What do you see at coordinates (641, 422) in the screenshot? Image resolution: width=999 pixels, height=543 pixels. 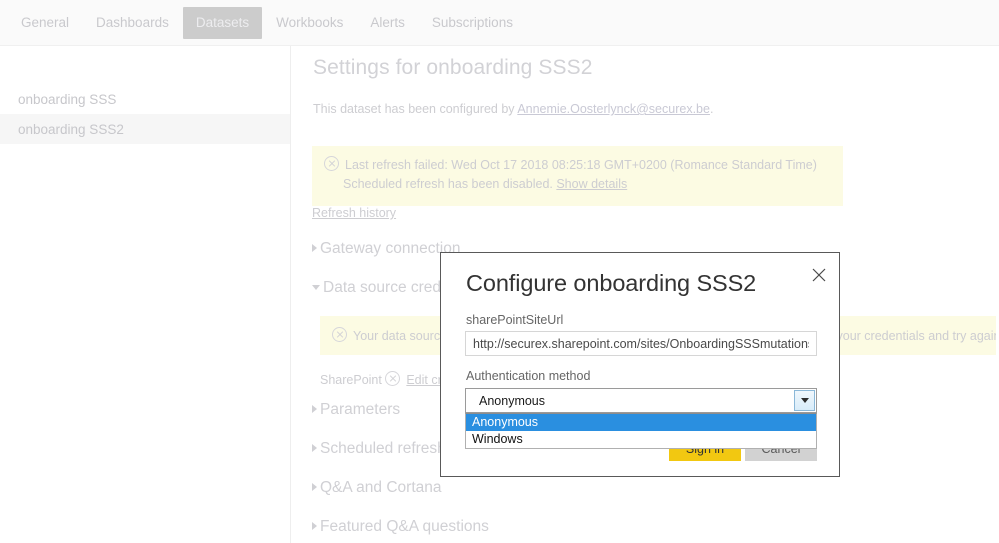 I see `dropdown-option-anonymous: Anonymous` at bounding box center [641, 422].